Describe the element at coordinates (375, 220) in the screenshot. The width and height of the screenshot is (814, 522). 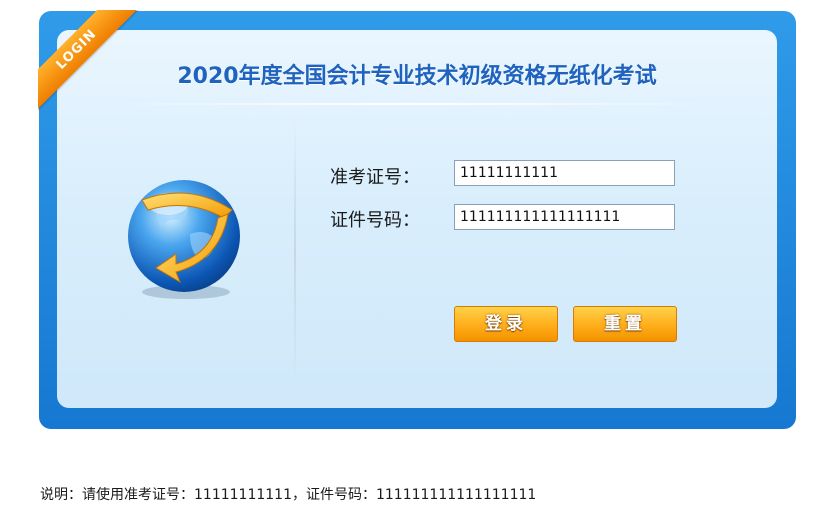
I see `id-number-label: 证件号码：` at that location.